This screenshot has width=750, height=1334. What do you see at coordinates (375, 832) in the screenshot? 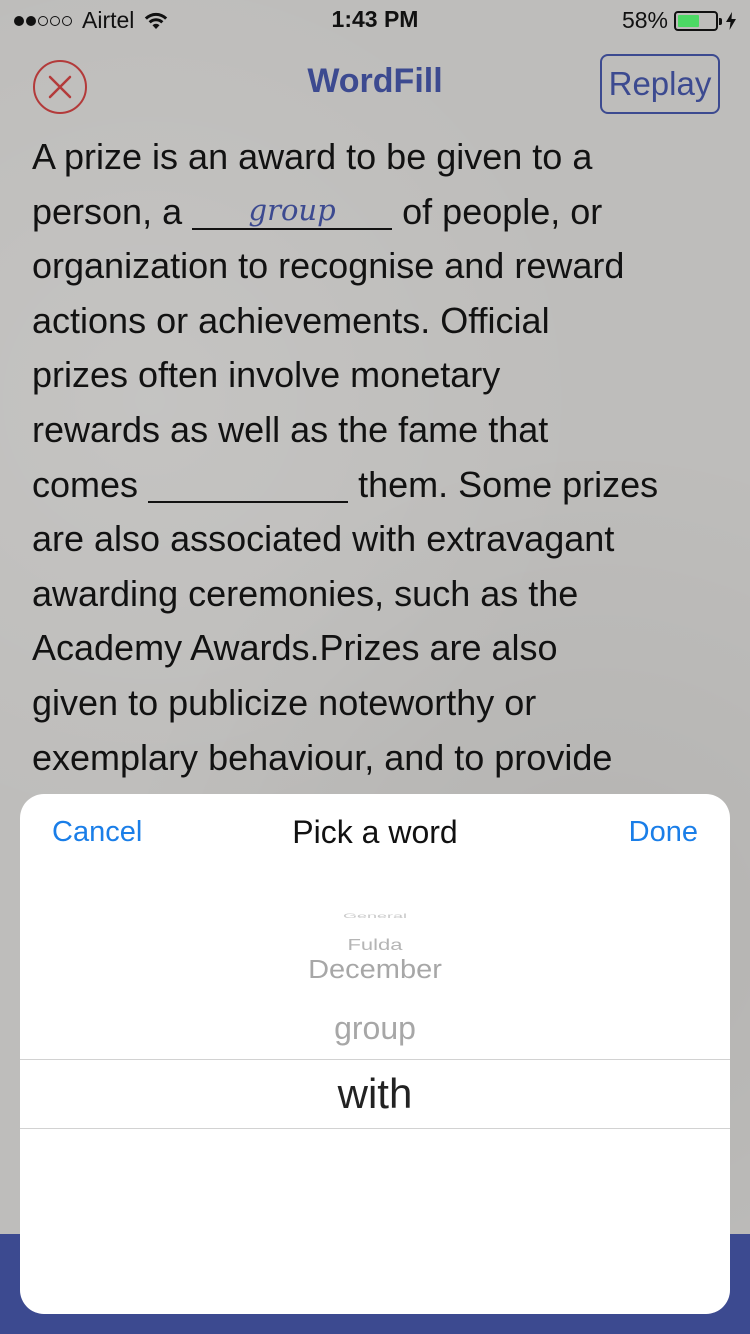
I see `picker-title: Pick a word` at bounding box center [375, 832].